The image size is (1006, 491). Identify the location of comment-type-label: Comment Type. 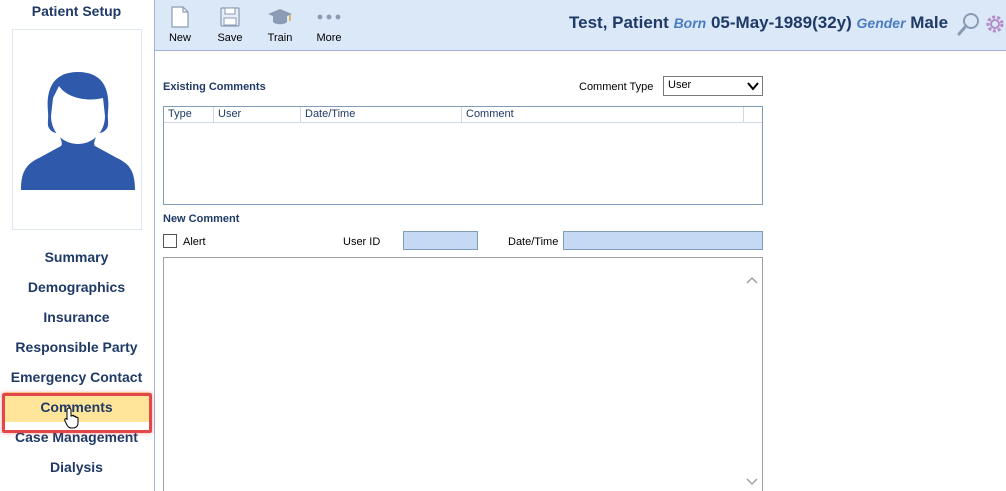
(616, 87).